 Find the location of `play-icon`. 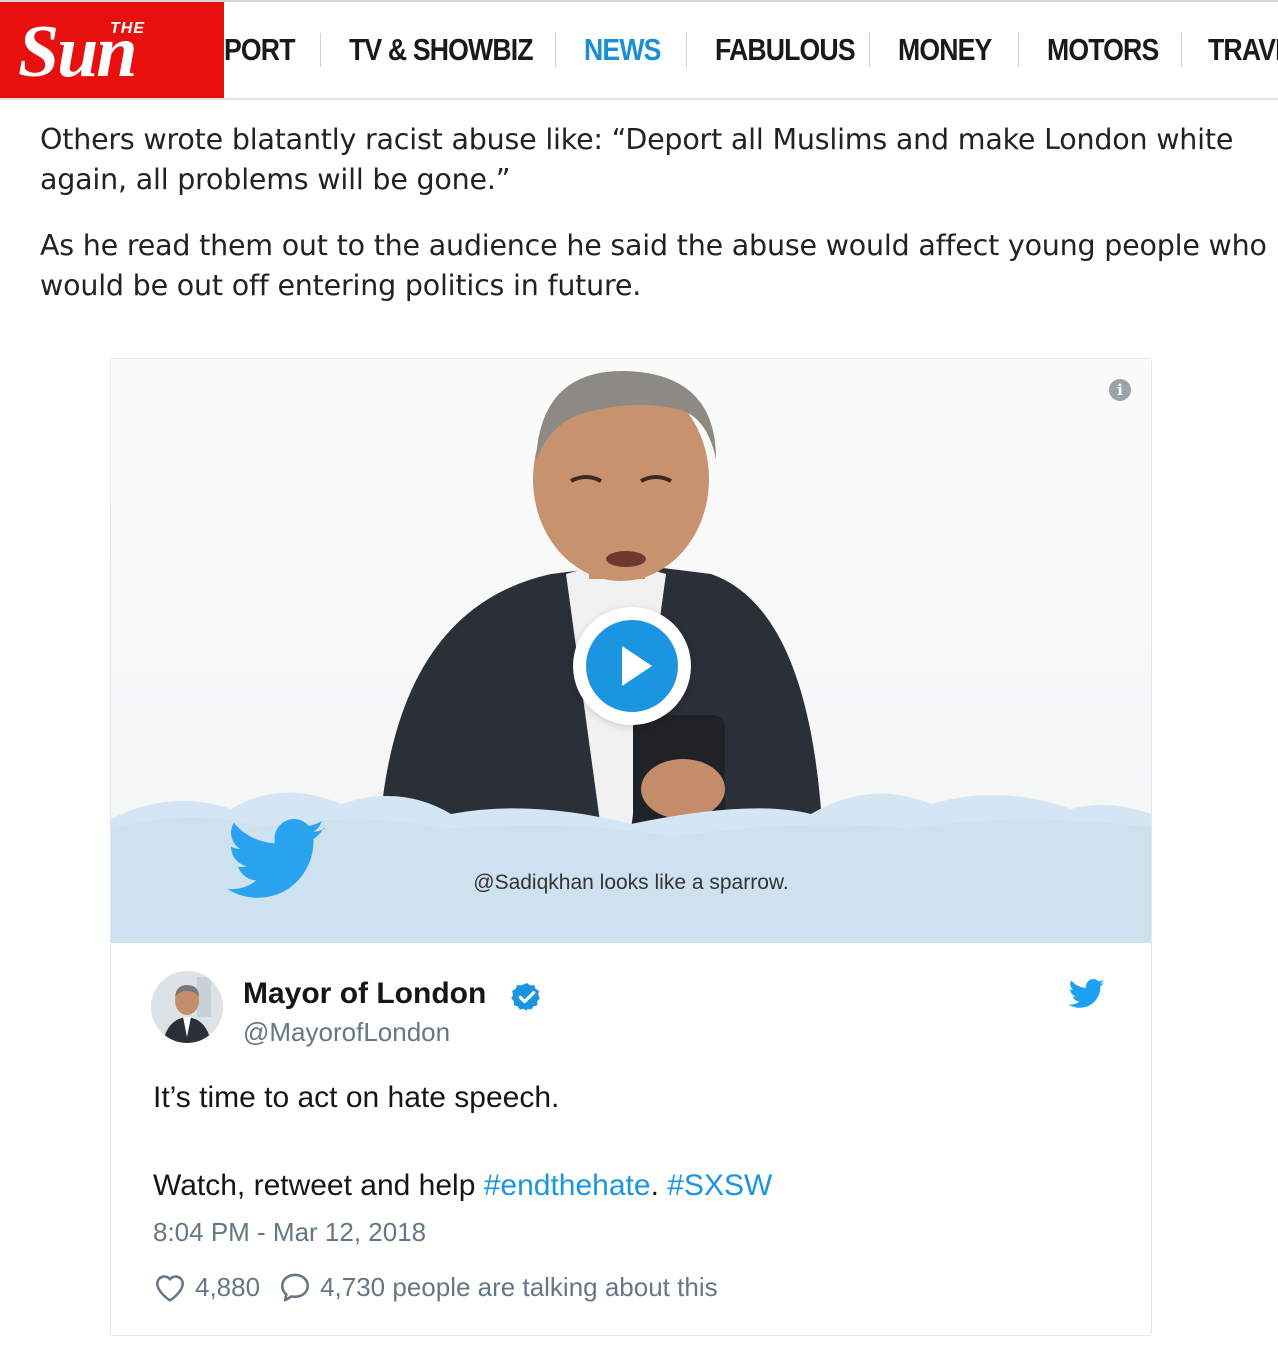

play-icon is located at coordinates (632, 666).